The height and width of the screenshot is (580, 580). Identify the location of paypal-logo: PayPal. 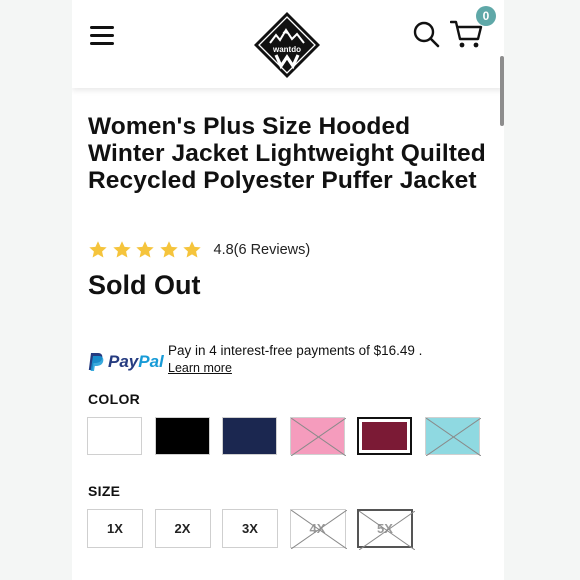
(126, 362).